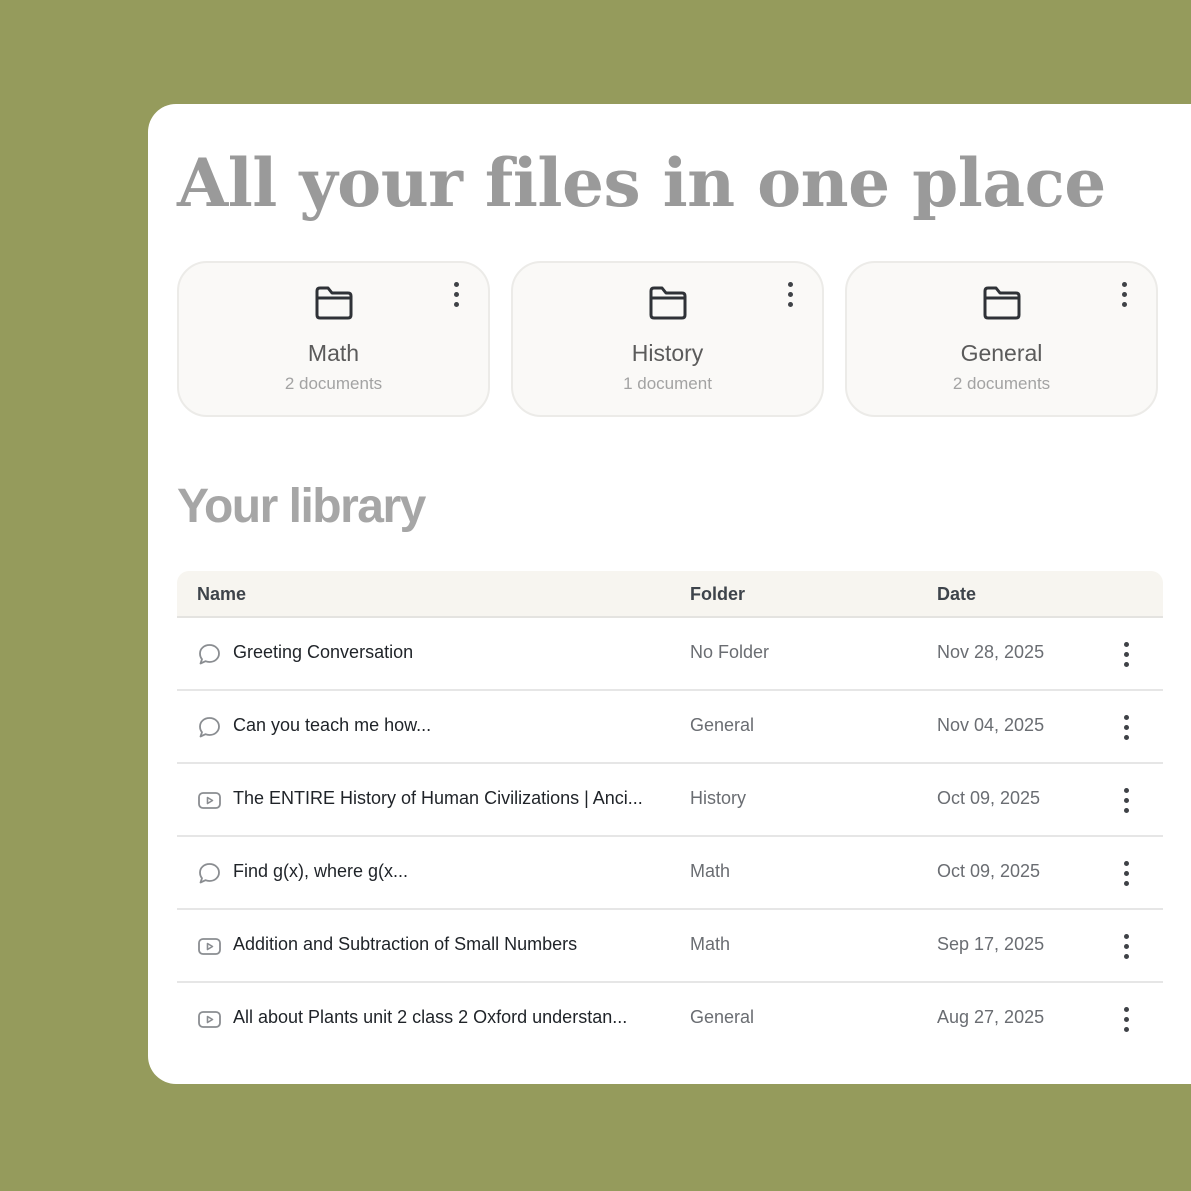 This screenshot has height=1191, width=1191. I want to click on folder-card-math: Math 2 documents, so click(333, 339).